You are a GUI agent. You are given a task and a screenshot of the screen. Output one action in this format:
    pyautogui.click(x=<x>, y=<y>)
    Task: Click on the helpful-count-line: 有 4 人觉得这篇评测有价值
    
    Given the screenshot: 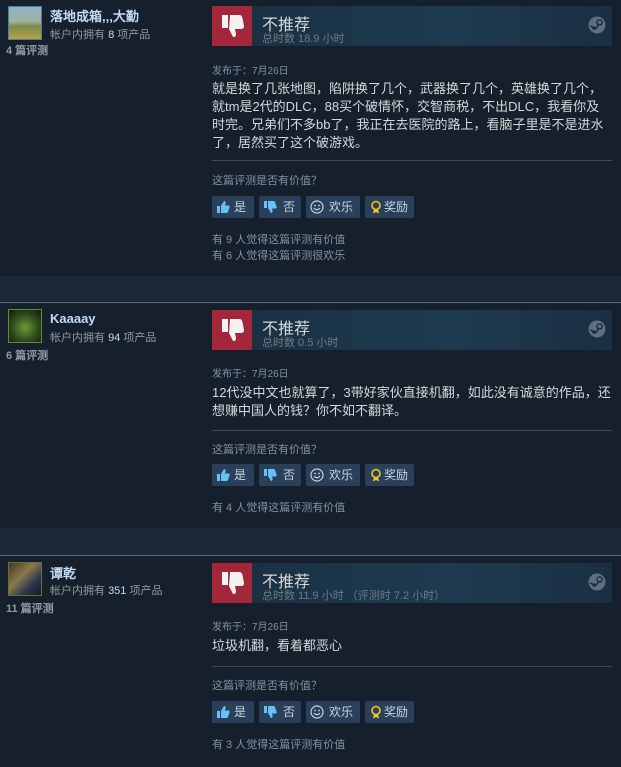 What is the action you would take?
    pyautogui.click(x=279, y=508)
    